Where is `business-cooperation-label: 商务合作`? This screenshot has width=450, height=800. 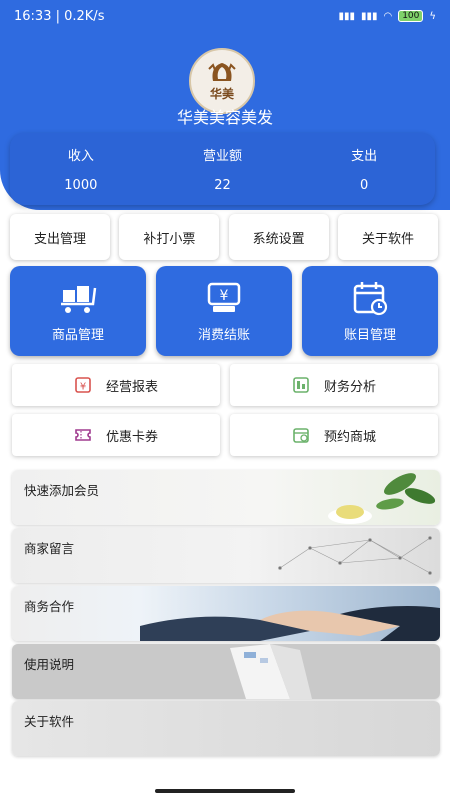 business-cooperation-label: 商务合作 is located at coordinates (49, 606).